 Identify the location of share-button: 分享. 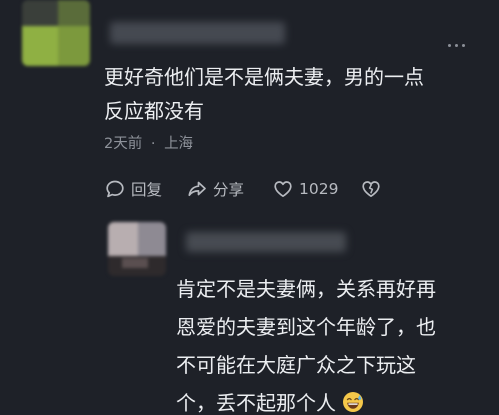
(215, 189).